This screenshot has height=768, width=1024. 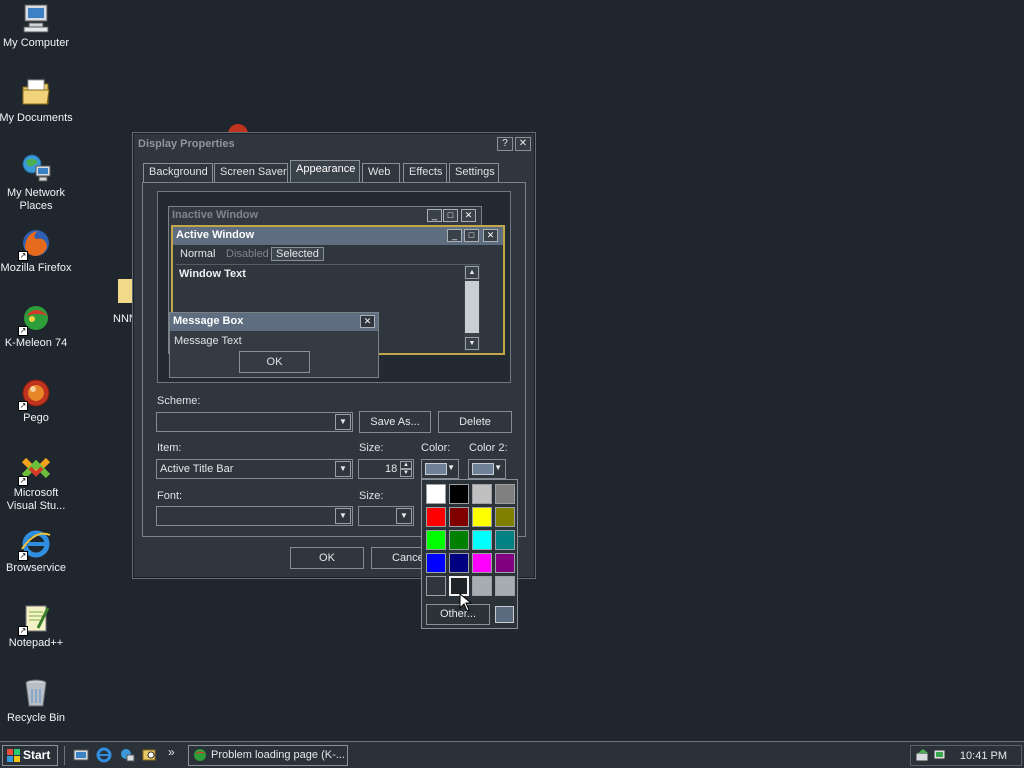 What do you see at coordinates (367, 321) in the screenshot?
I see `close-icon: ✕` at bounding box center [367, 321].